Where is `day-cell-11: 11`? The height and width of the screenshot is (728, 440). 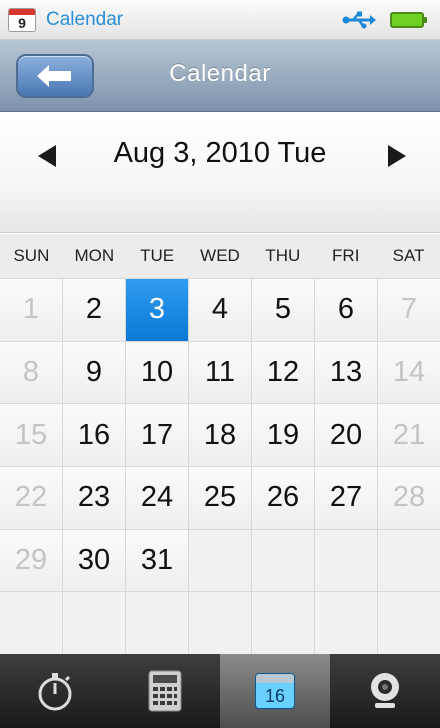 day-cell-11: 11 is located at coordinates (220, 372).